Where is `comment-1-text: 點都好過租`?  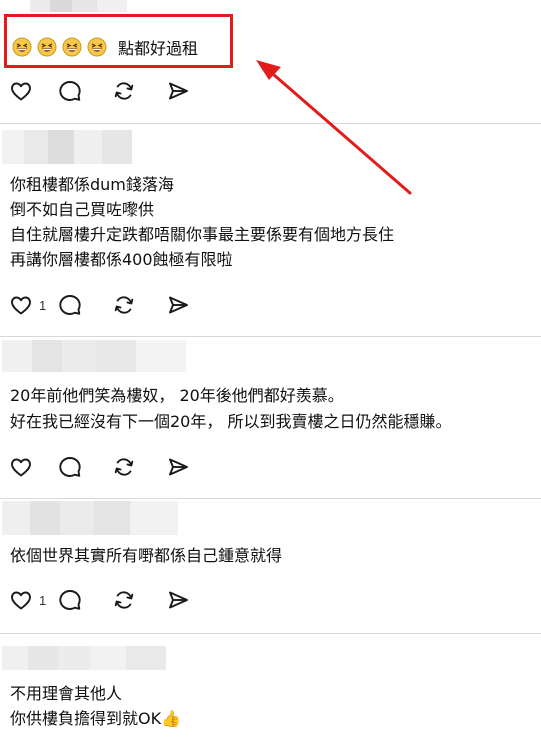
comment-1-text: 點都好過租 is located at coordinates (105, 47).